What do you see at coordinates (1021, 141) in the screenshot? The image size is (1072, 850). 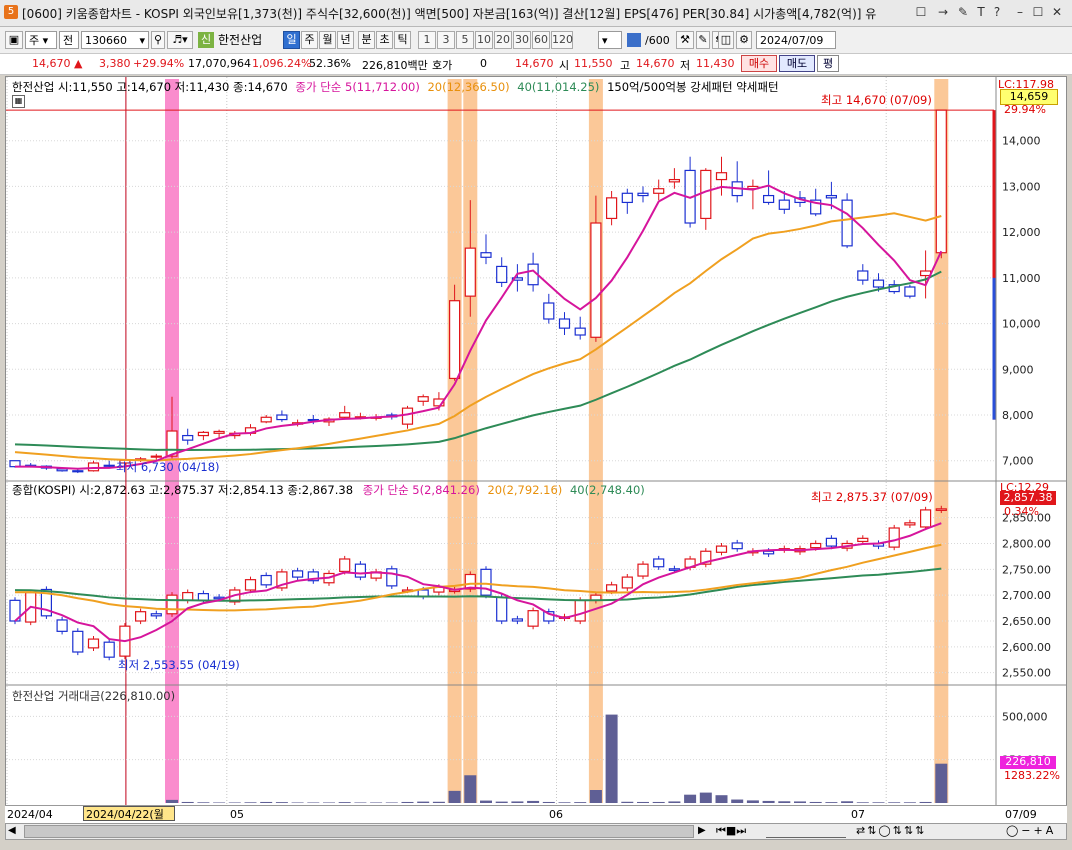 I see `y-tick-label: 14,000` at bounding box center [1021, 141].